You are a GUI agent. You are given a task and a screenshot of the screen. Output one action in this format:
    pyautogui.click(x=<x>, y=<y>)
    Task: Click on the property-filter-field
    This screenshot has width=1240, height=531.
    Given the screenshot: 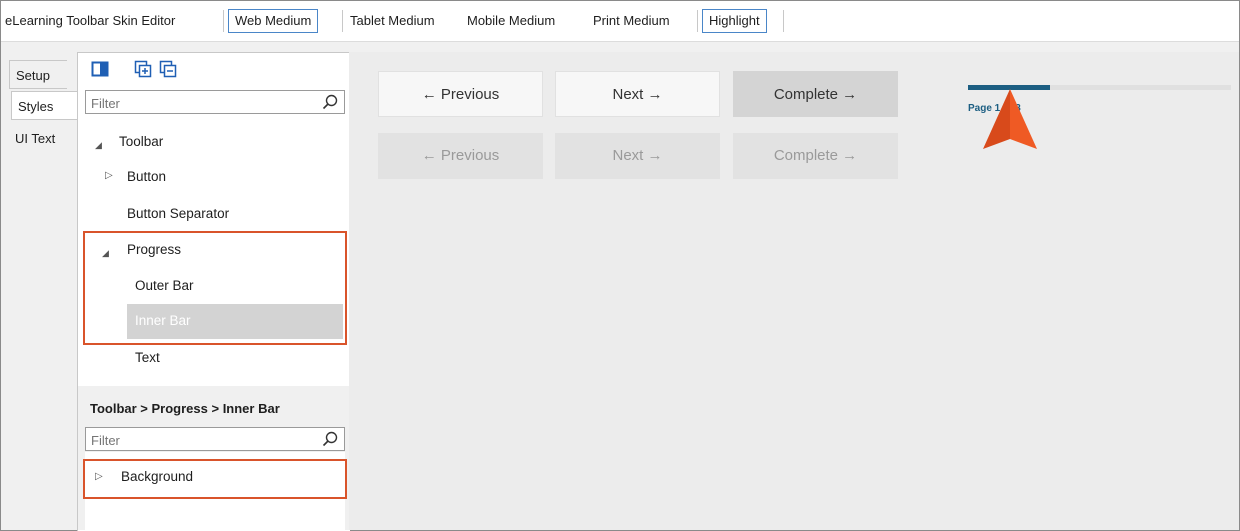 What is the action you would take?
    pyautogui.click(x=215, y=439)
    